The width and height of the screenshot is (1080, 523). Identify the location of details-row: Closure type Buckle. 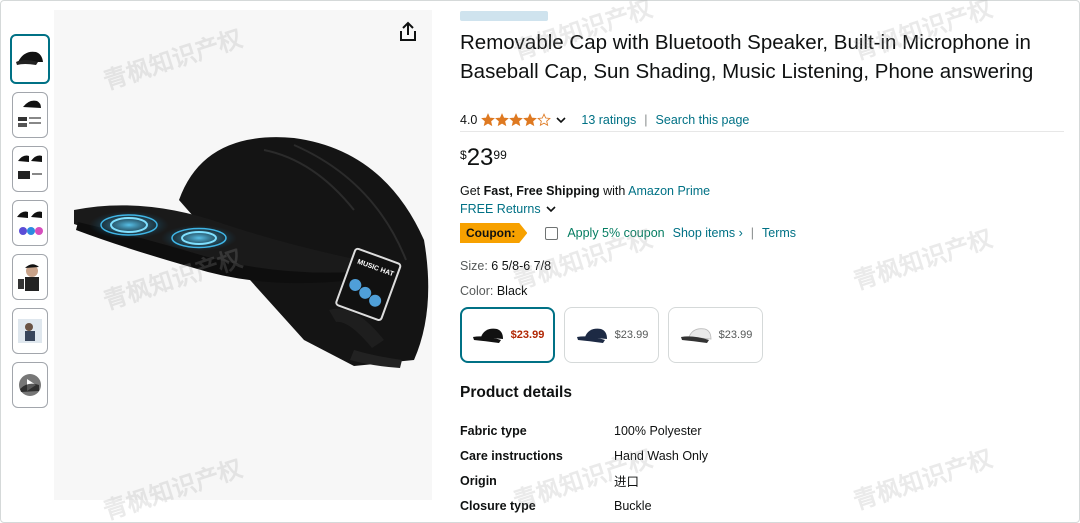
(584, 505).